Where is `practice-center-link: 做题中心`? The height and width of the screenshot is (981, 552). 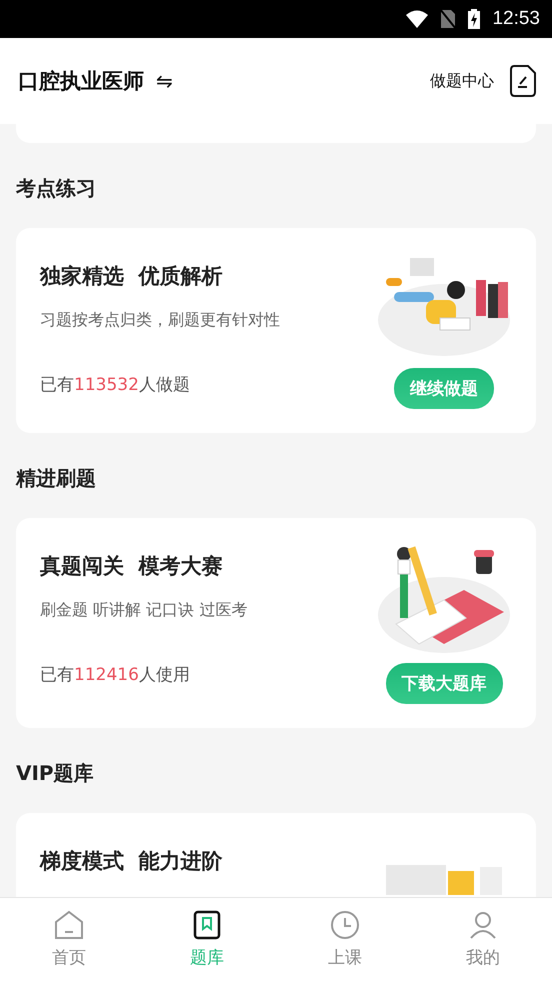
practice-center-link: 做题中心 is located at coordinates (462, 81).